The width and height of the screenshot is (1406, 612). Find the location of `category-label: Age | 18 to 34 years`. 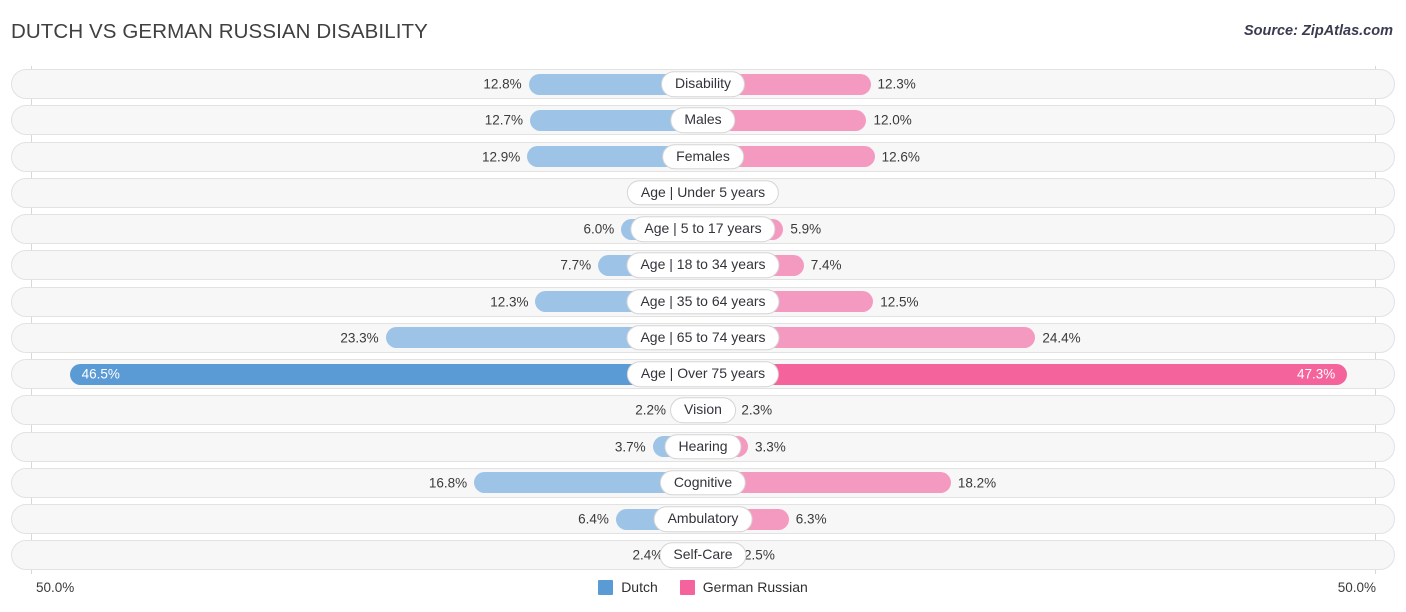

category-label: Age | 18 to 34 years is located at coordinates (703, 265).